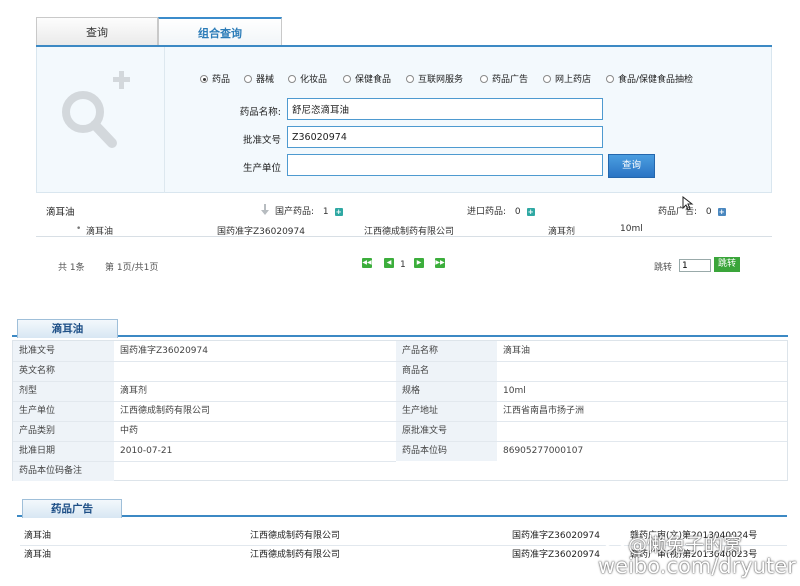 The width and height of the screenshot is (800, 586). I want to click on import-drugs-count: 进口药品: 0 +, so click(501, 210).